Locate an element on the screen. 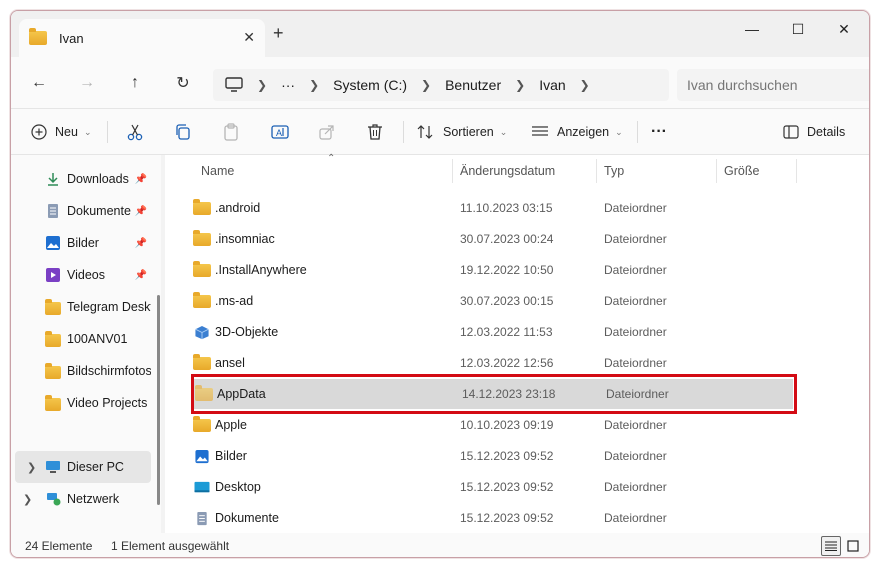 The height and width of the screenshot is (574, 887). paste-button is located at coordinates (231, 132).